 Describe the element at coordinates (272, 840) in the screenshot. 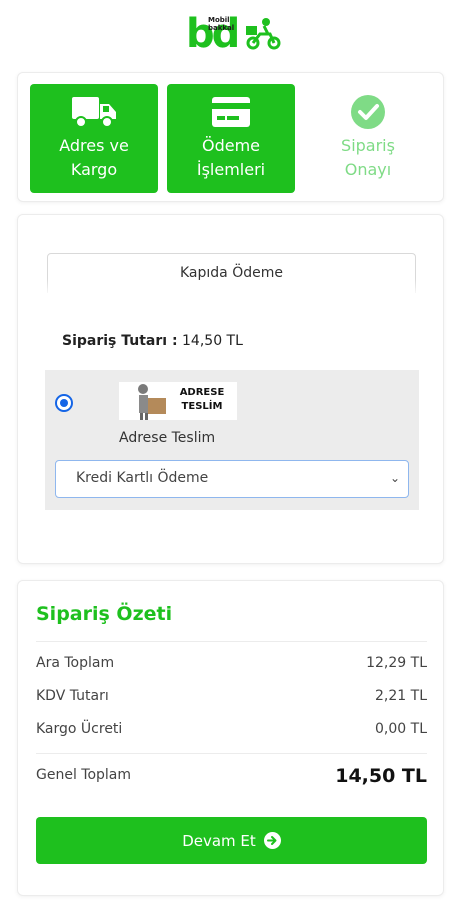

I see `arrow-right-icon` at that location.